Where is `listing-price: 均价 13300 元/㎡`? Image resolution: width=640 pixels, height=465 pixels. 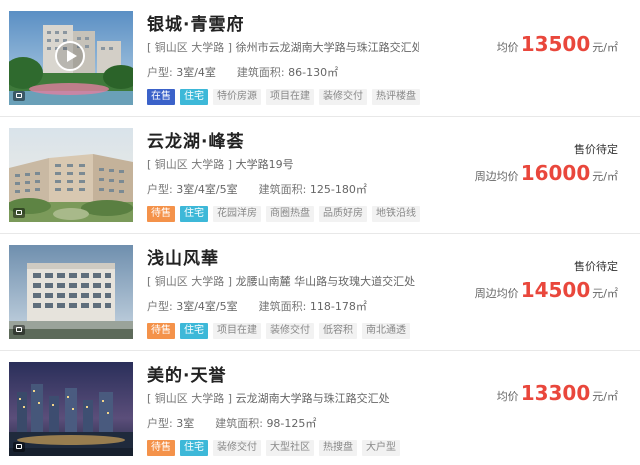 listing-price: 均价 13300 元/㎡ is located at coordinates (557, 393).